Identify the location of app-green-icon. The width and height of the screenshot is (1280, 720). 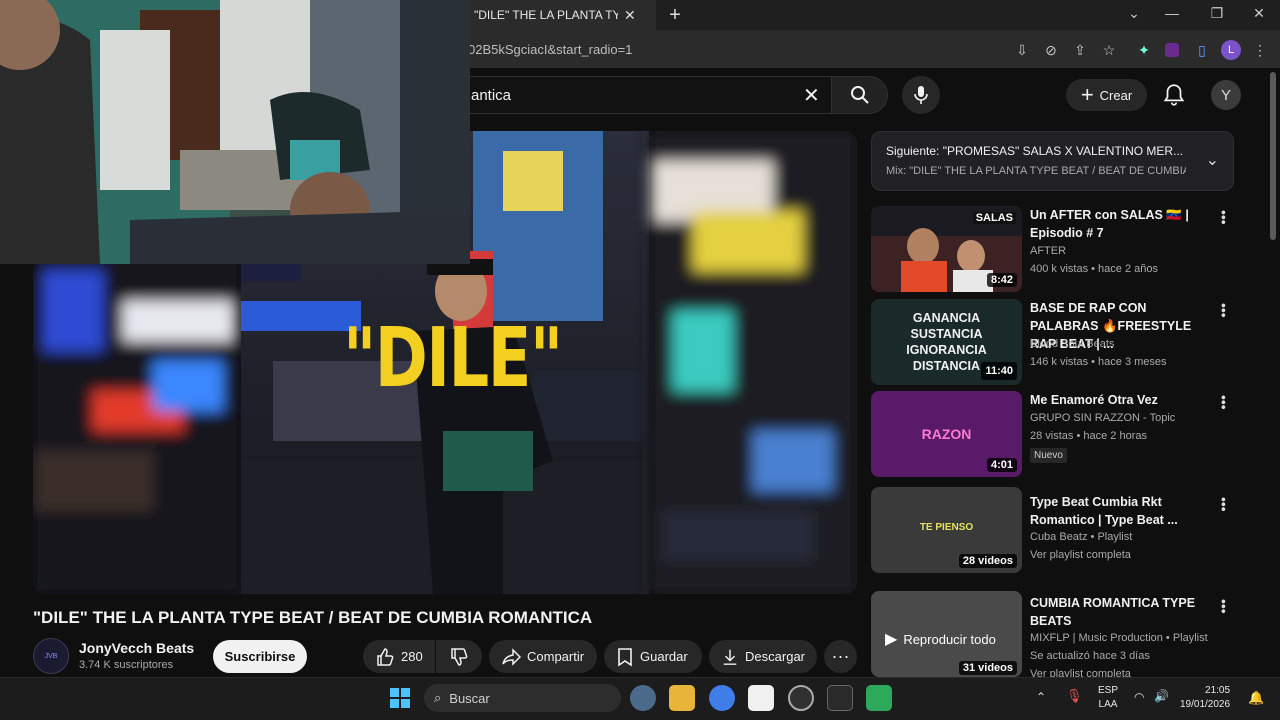
(879, 698).